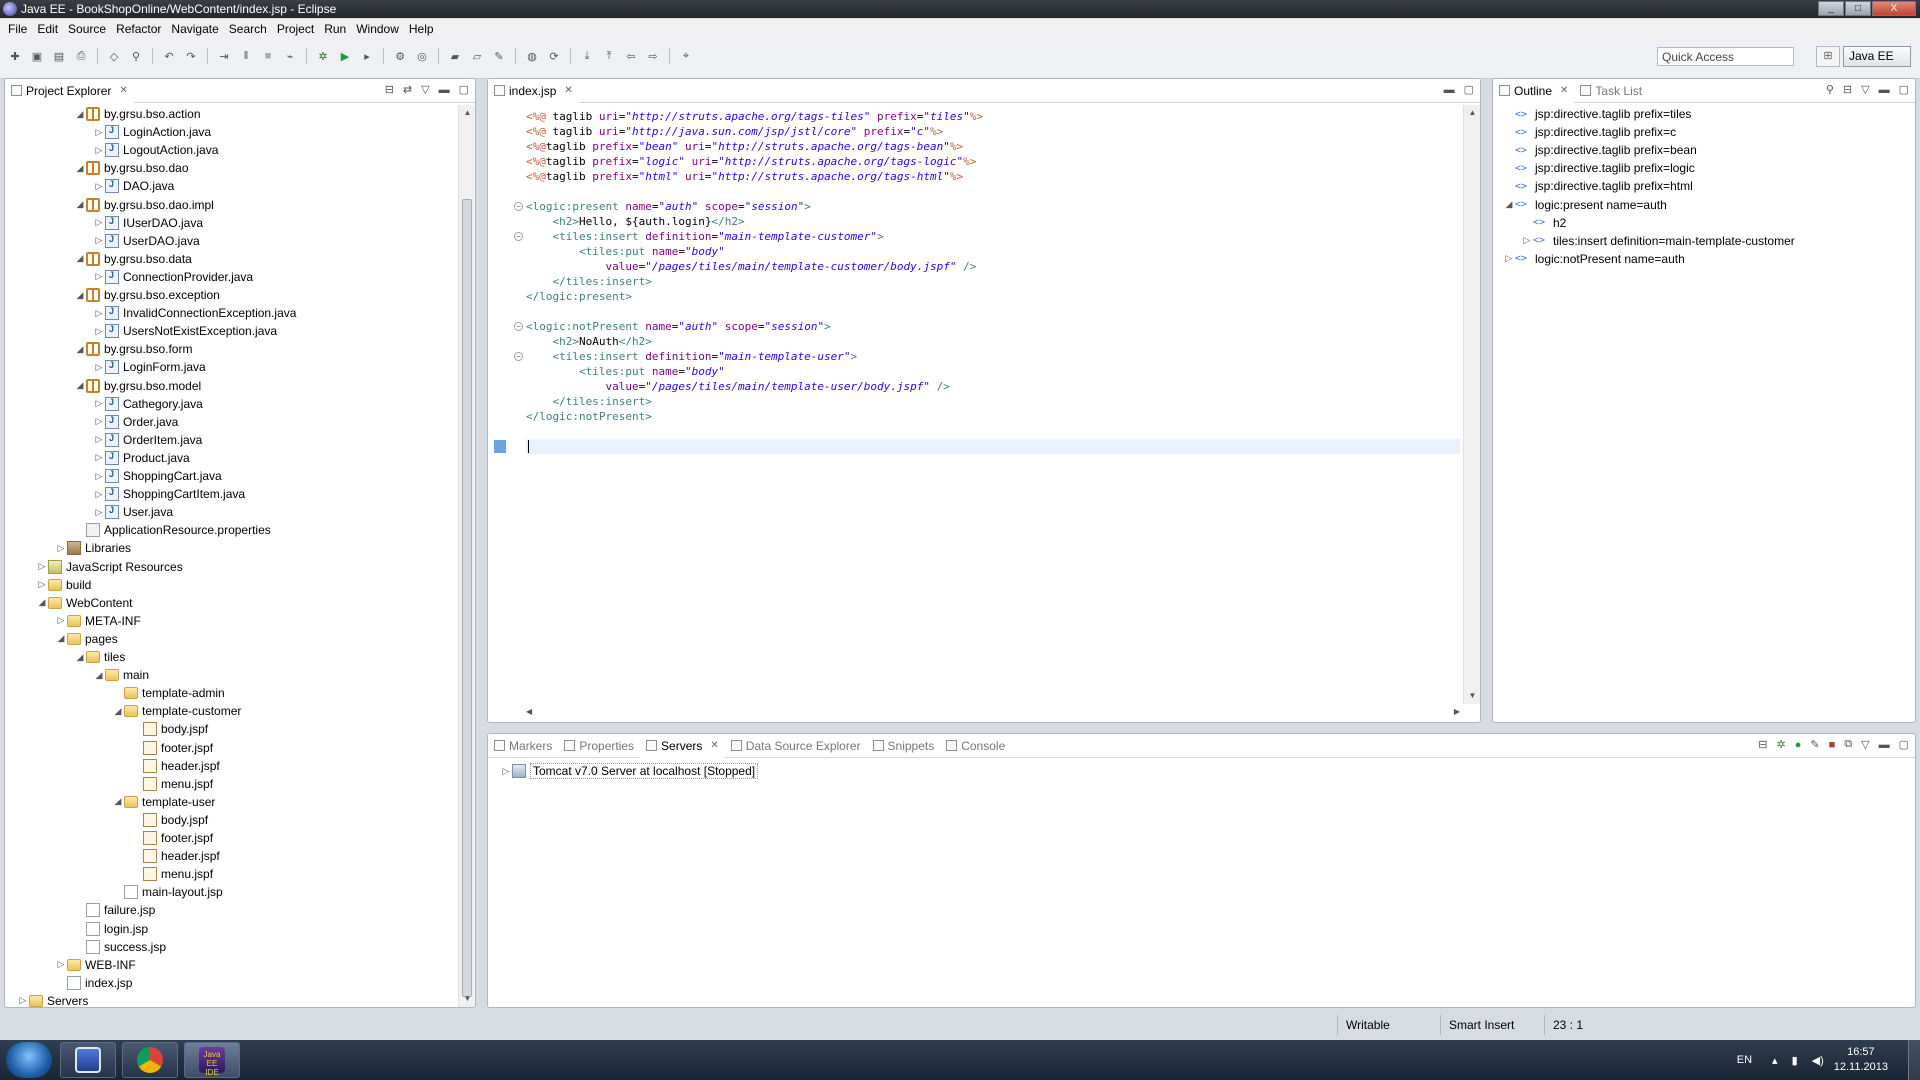 The image size is (1920, 1080). Describe the element at coordinates (682, 746) in the screenshot. I see `tab-servers: Servers ✕` at that location.